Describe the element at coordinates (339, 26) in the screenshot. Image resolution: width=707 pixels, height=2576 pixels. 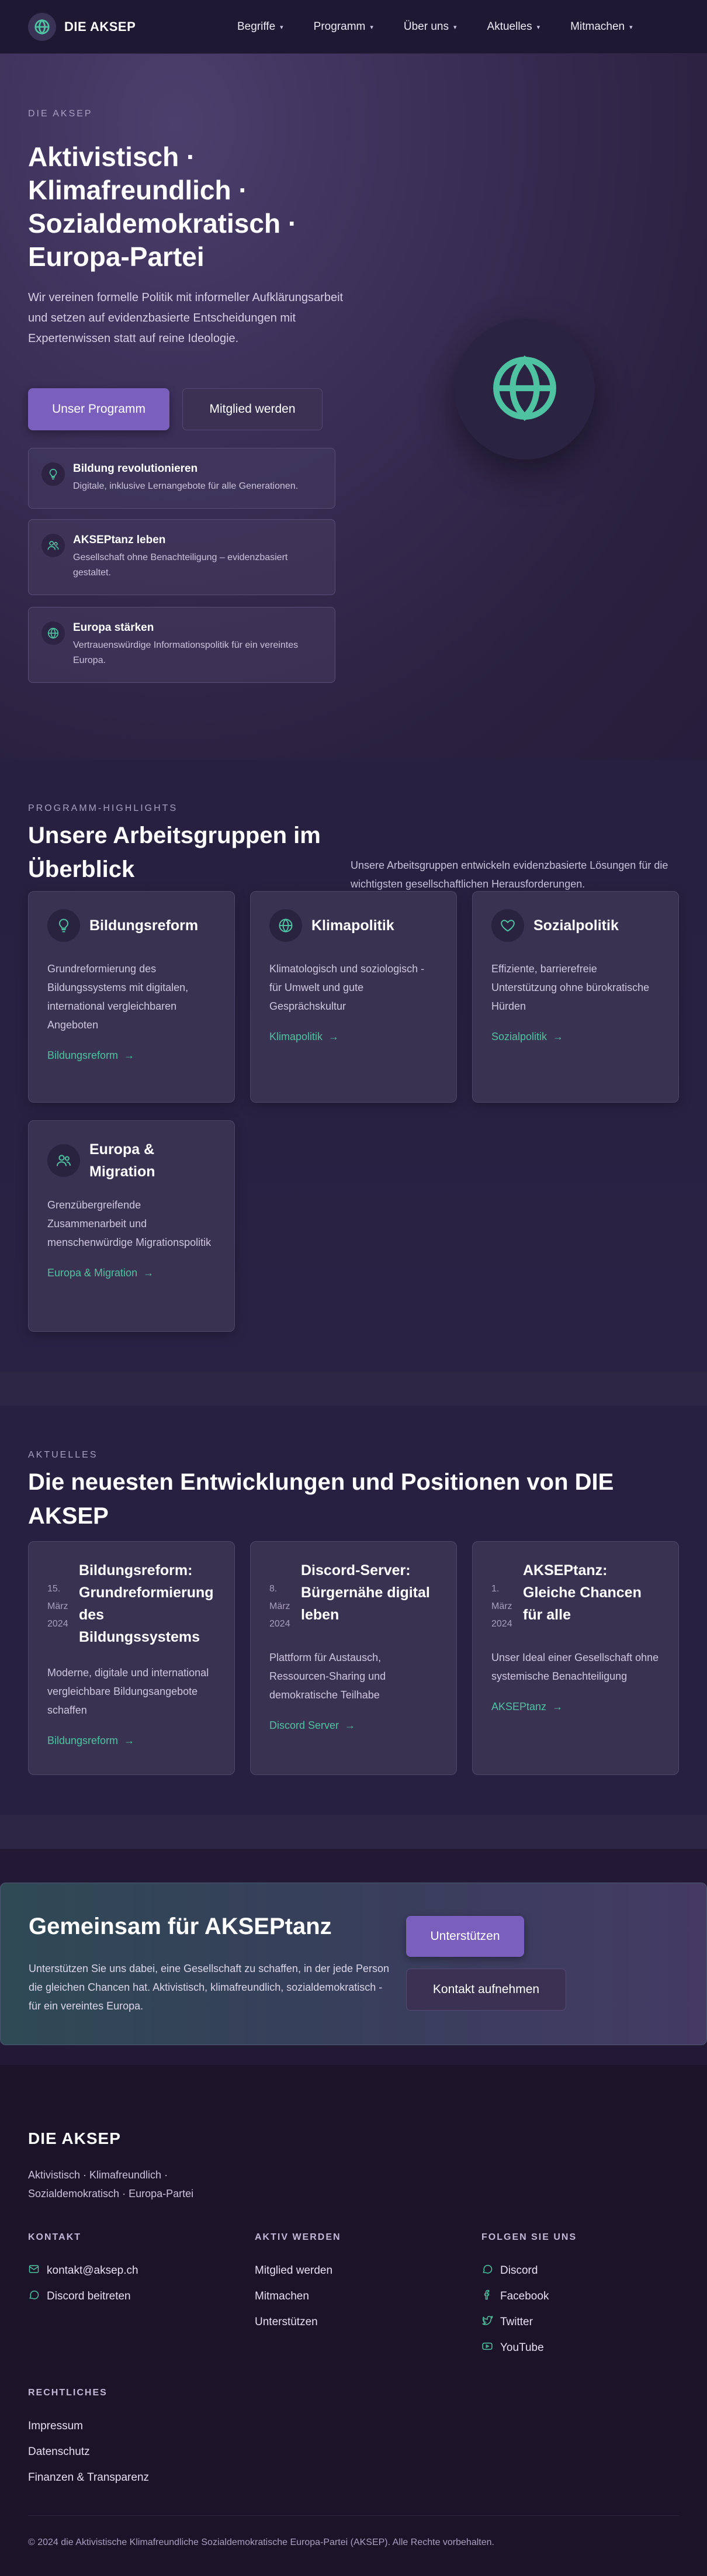
I see `nav-item-label: Programm` at that location.